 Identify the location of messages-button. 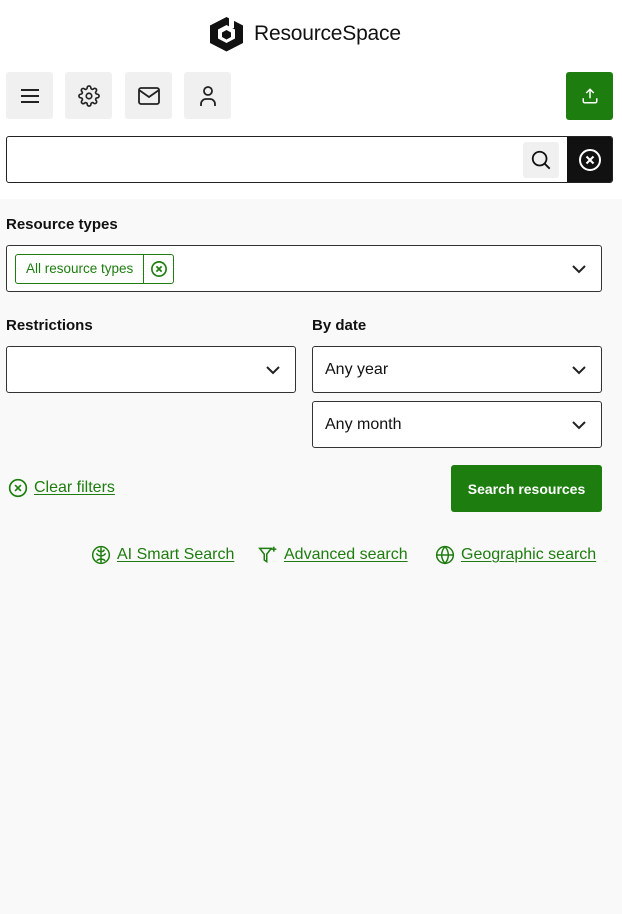
(148, 95).